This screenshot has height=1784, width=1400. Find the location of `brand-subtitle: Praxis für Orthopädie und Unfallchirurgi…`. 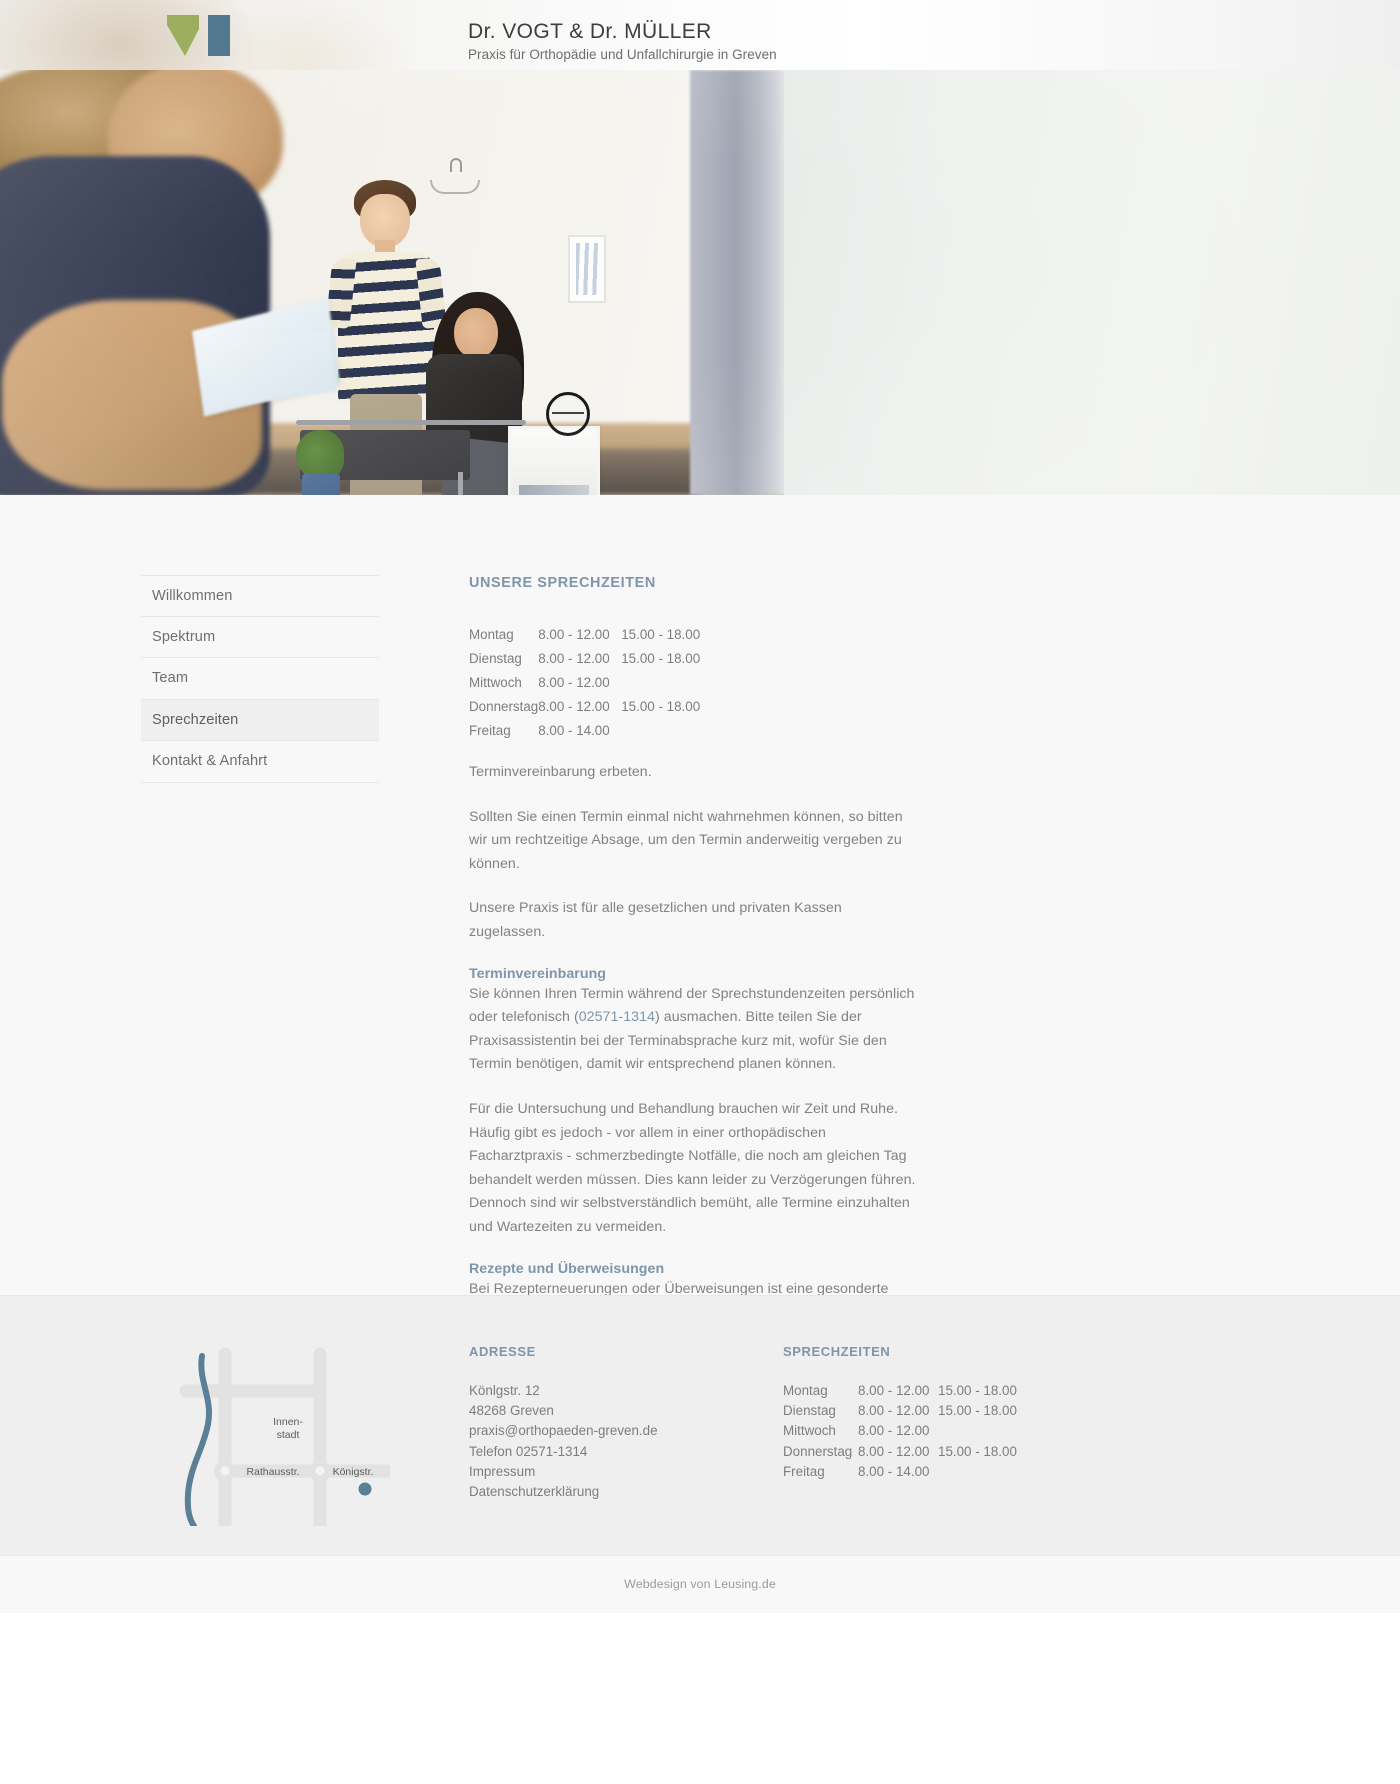

brand-subtitle: Praxis für Orthopädie und Unfallchirurgi… is located at coordinates (622, 54).